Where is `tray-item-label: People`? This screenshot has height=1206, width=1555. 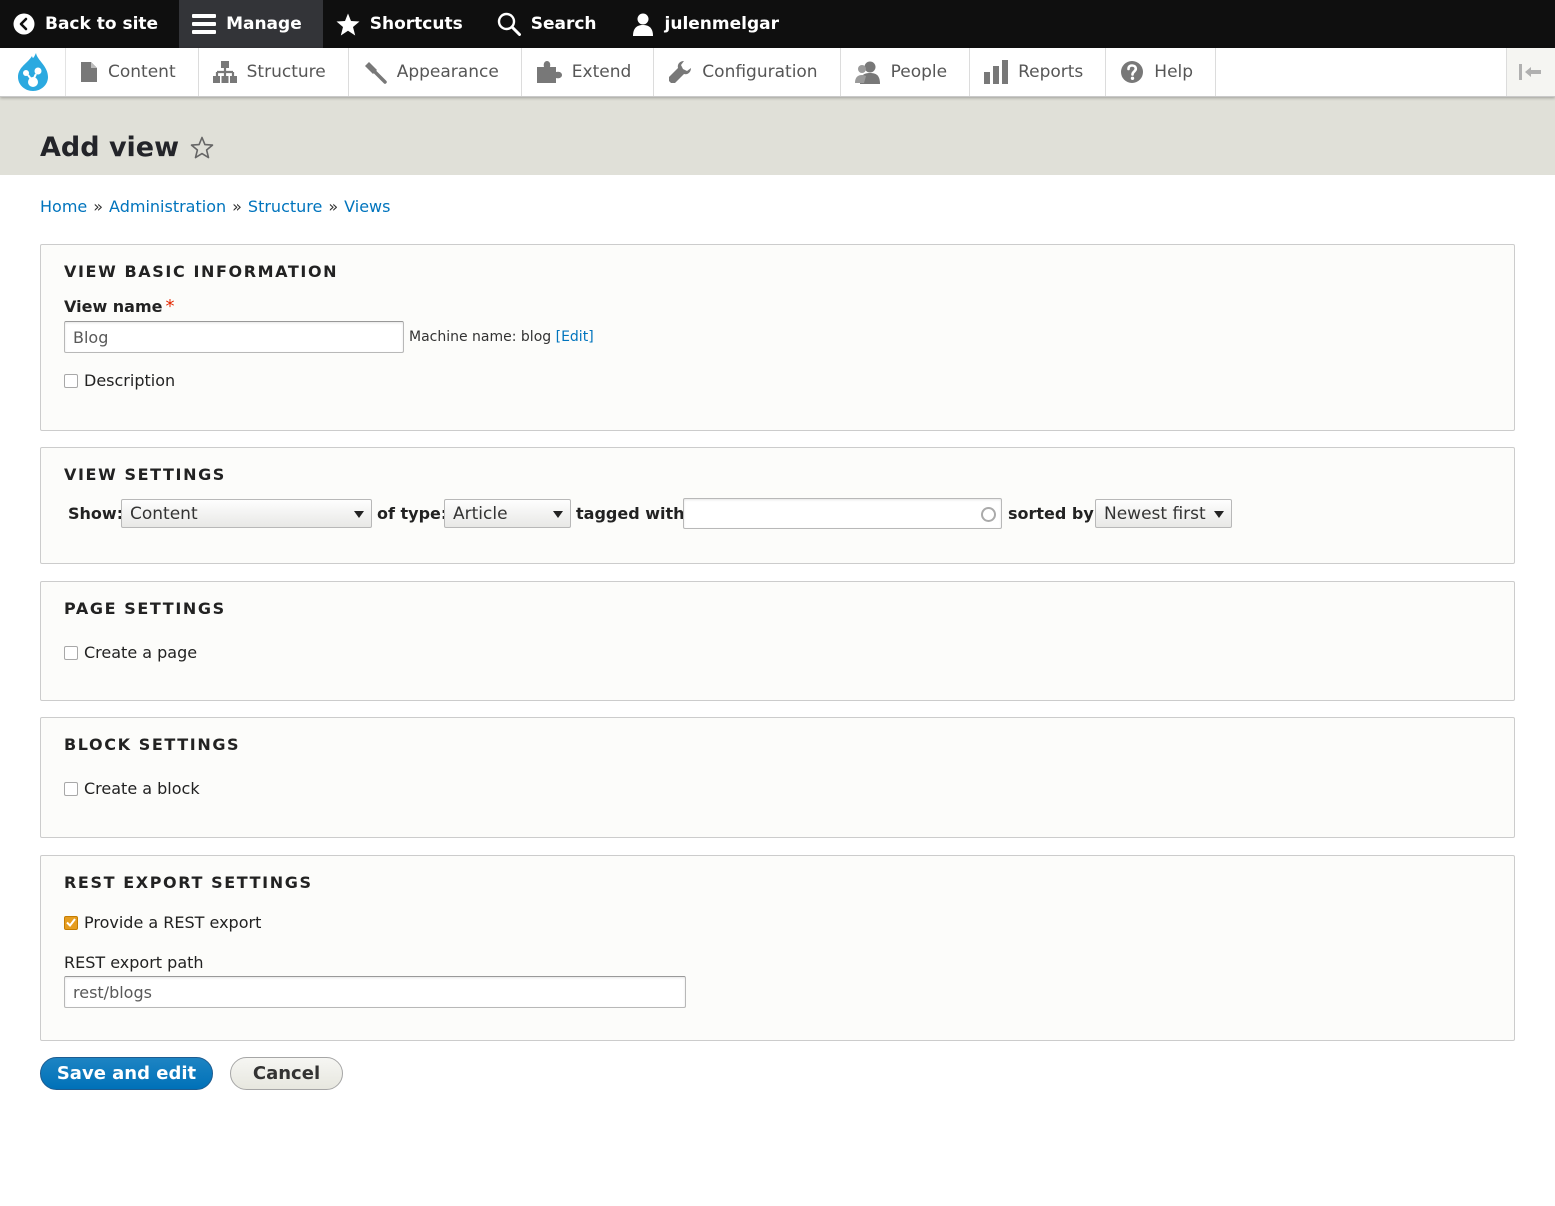
tray-item-label: People is located at coordinates (919, 72).